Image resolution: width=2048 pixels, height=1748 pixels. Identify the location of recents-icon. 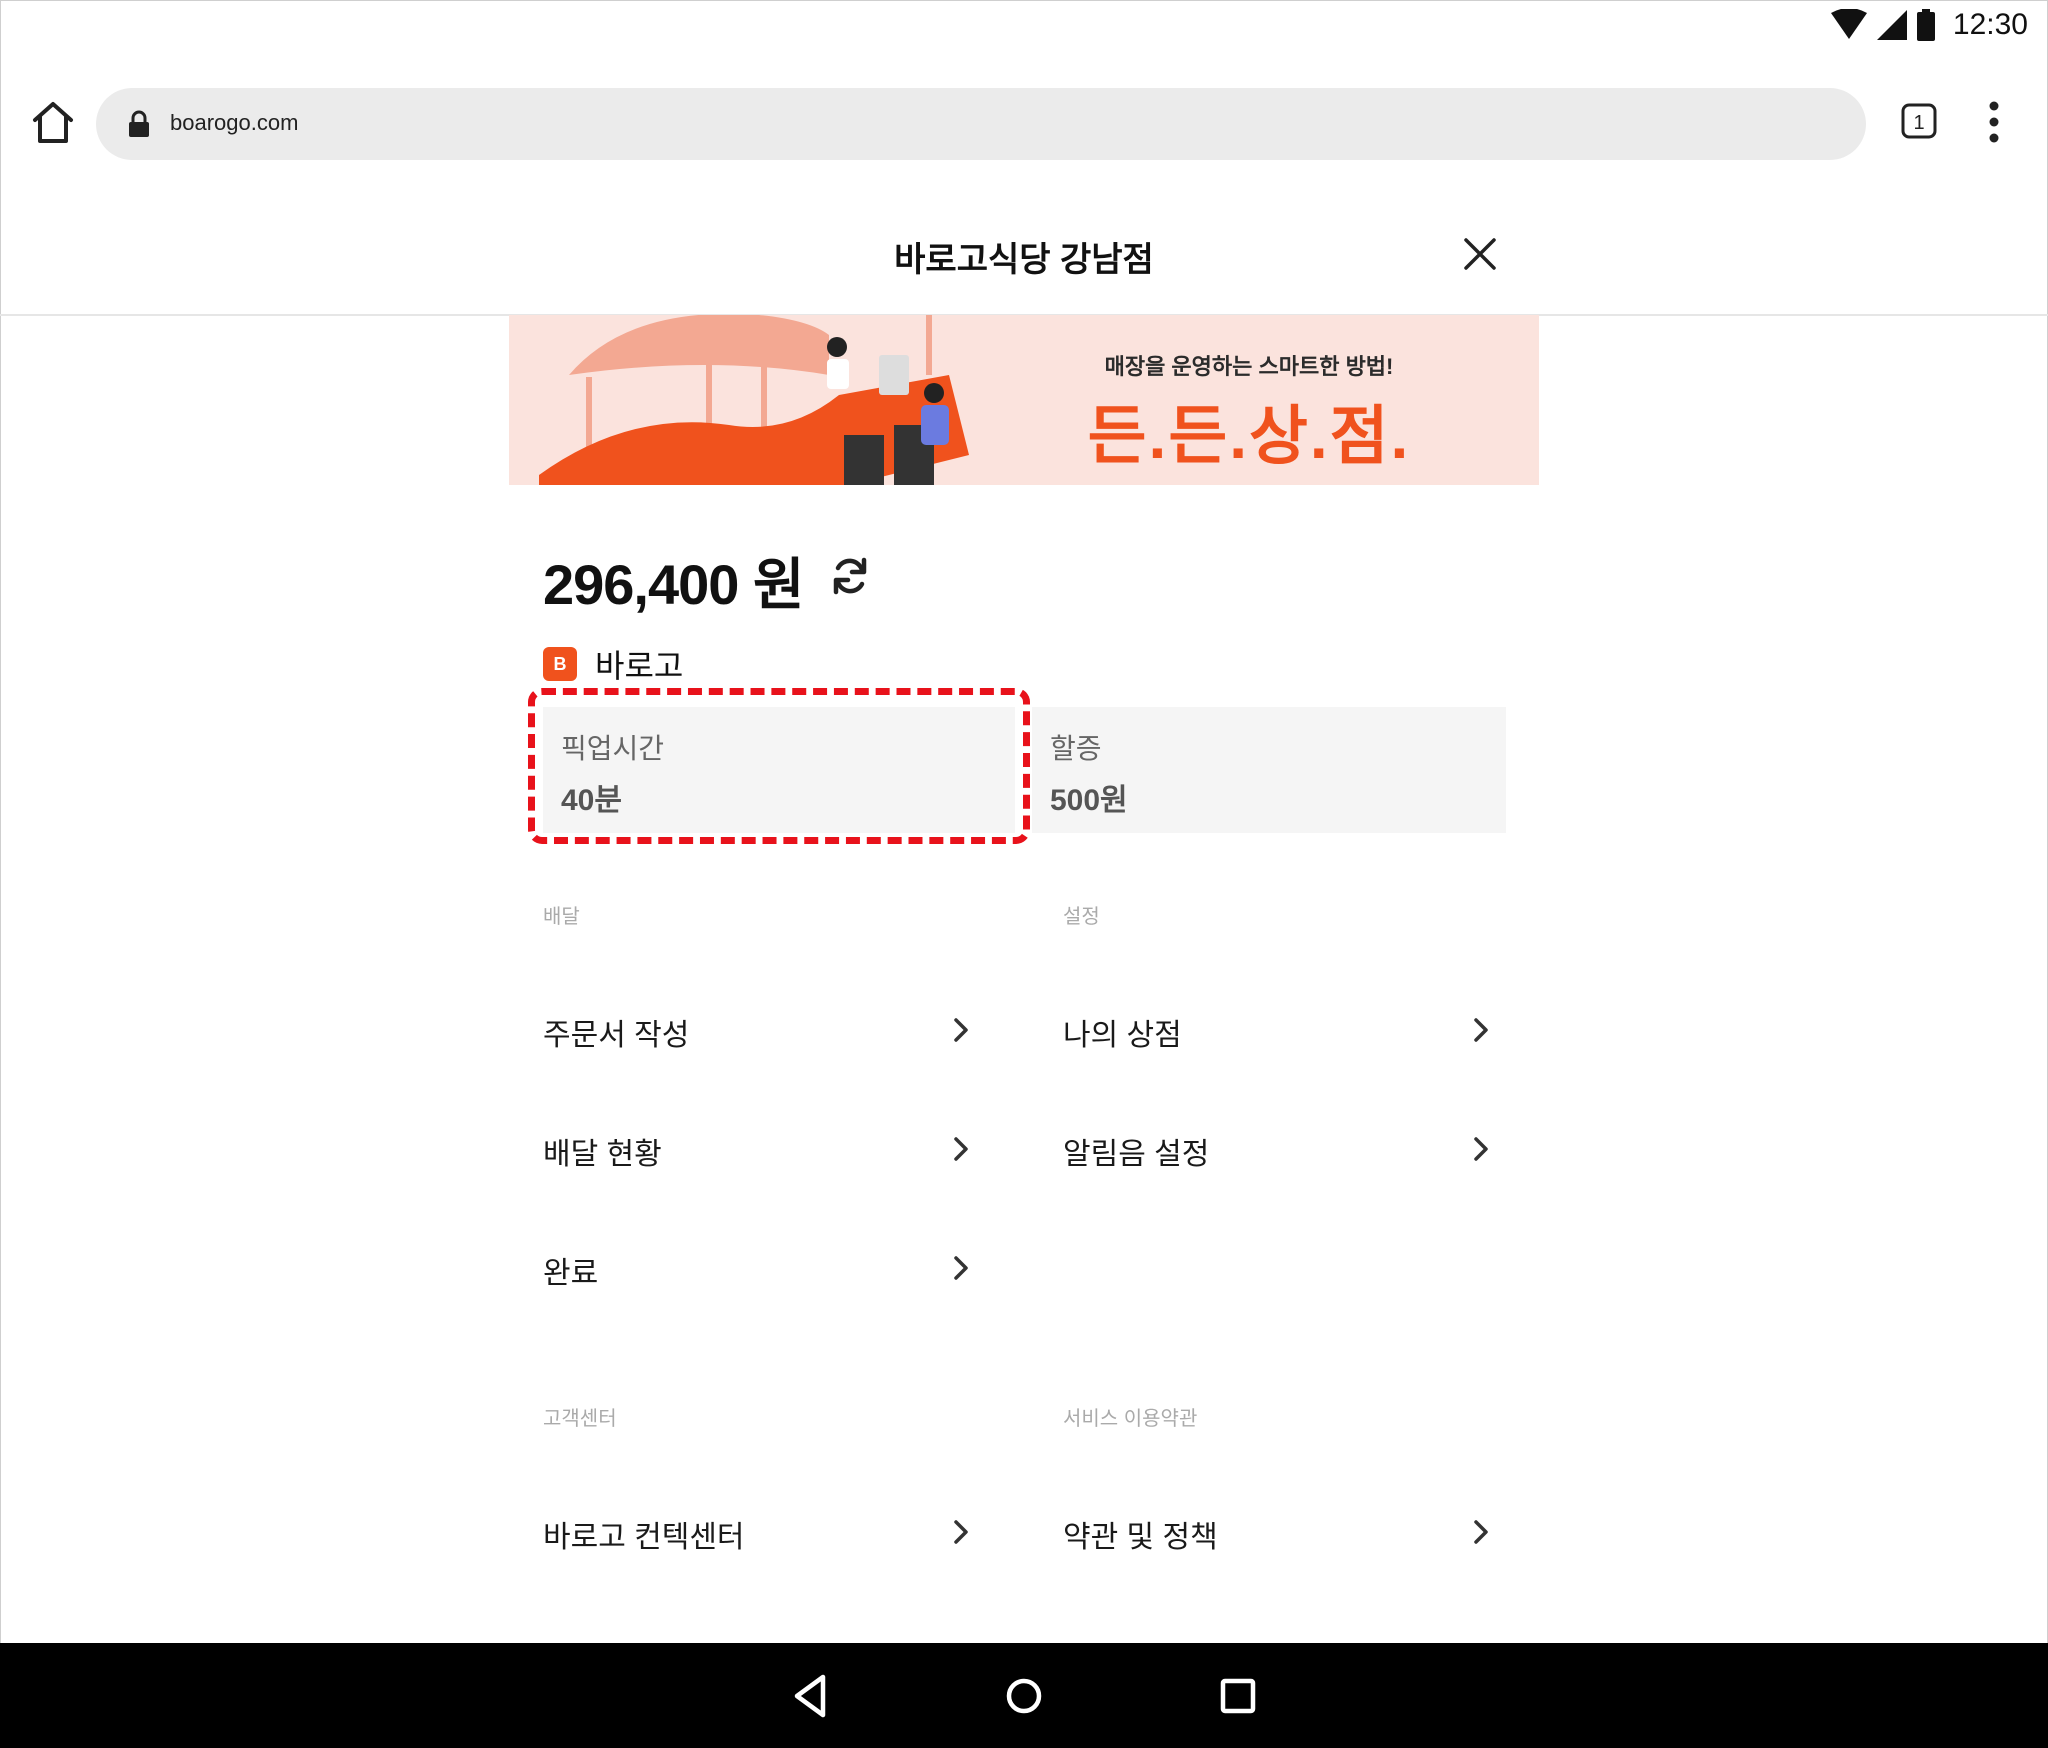
(1238, 1696).